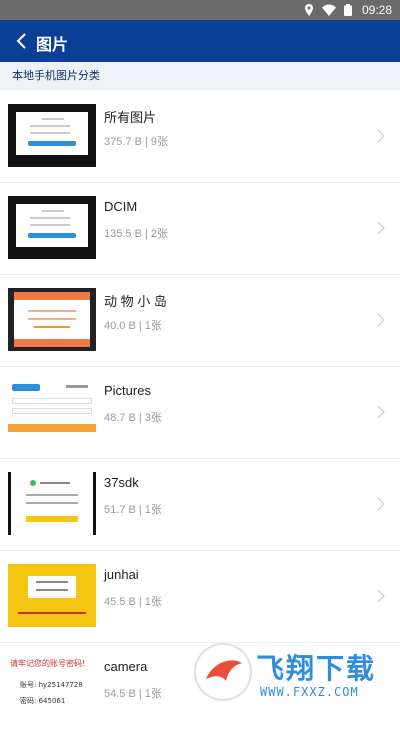 This screenshot has width=400, height=734. I want to click on section-header: 本地手机图片分类, so click(200, 76).